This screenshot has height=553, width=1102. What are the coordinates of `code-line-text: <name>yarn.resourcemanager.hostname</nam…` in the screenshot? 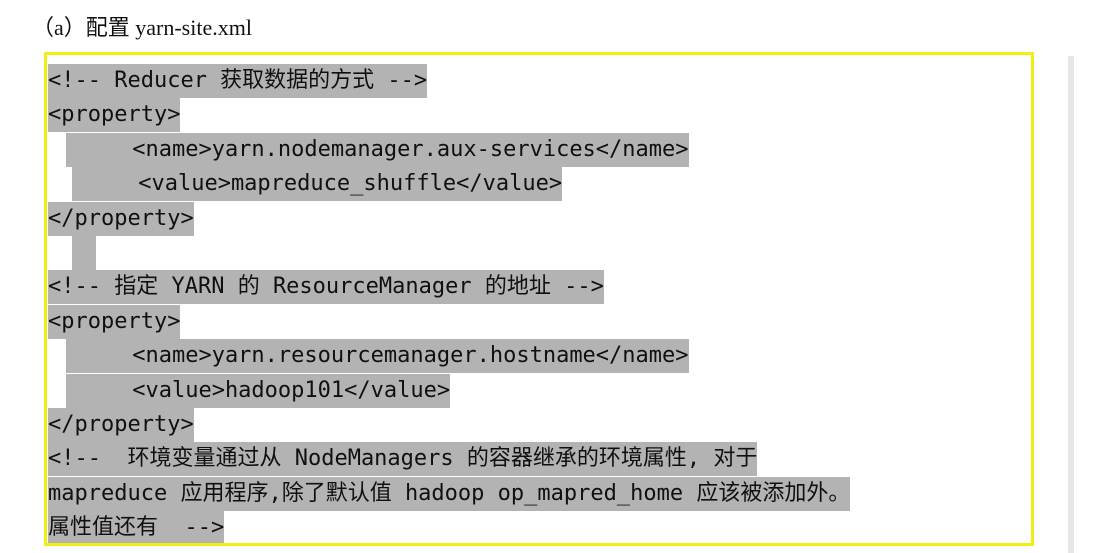 It's located at (377, 356).